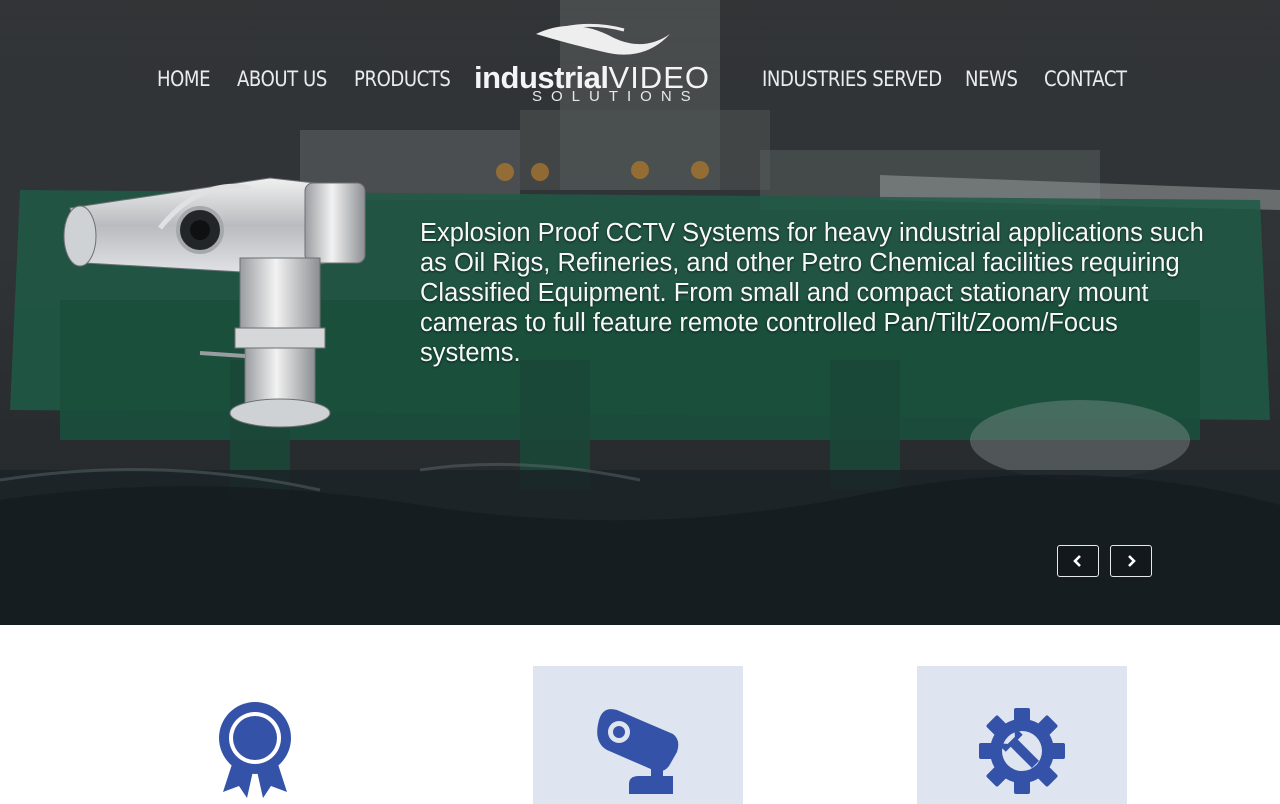 The height and width of the screenshot is (804, 1280). What do you see at coordinates (991, 79) in the screenshot?
I see `nav-news: NEWS` at bounding box center [991, 79].